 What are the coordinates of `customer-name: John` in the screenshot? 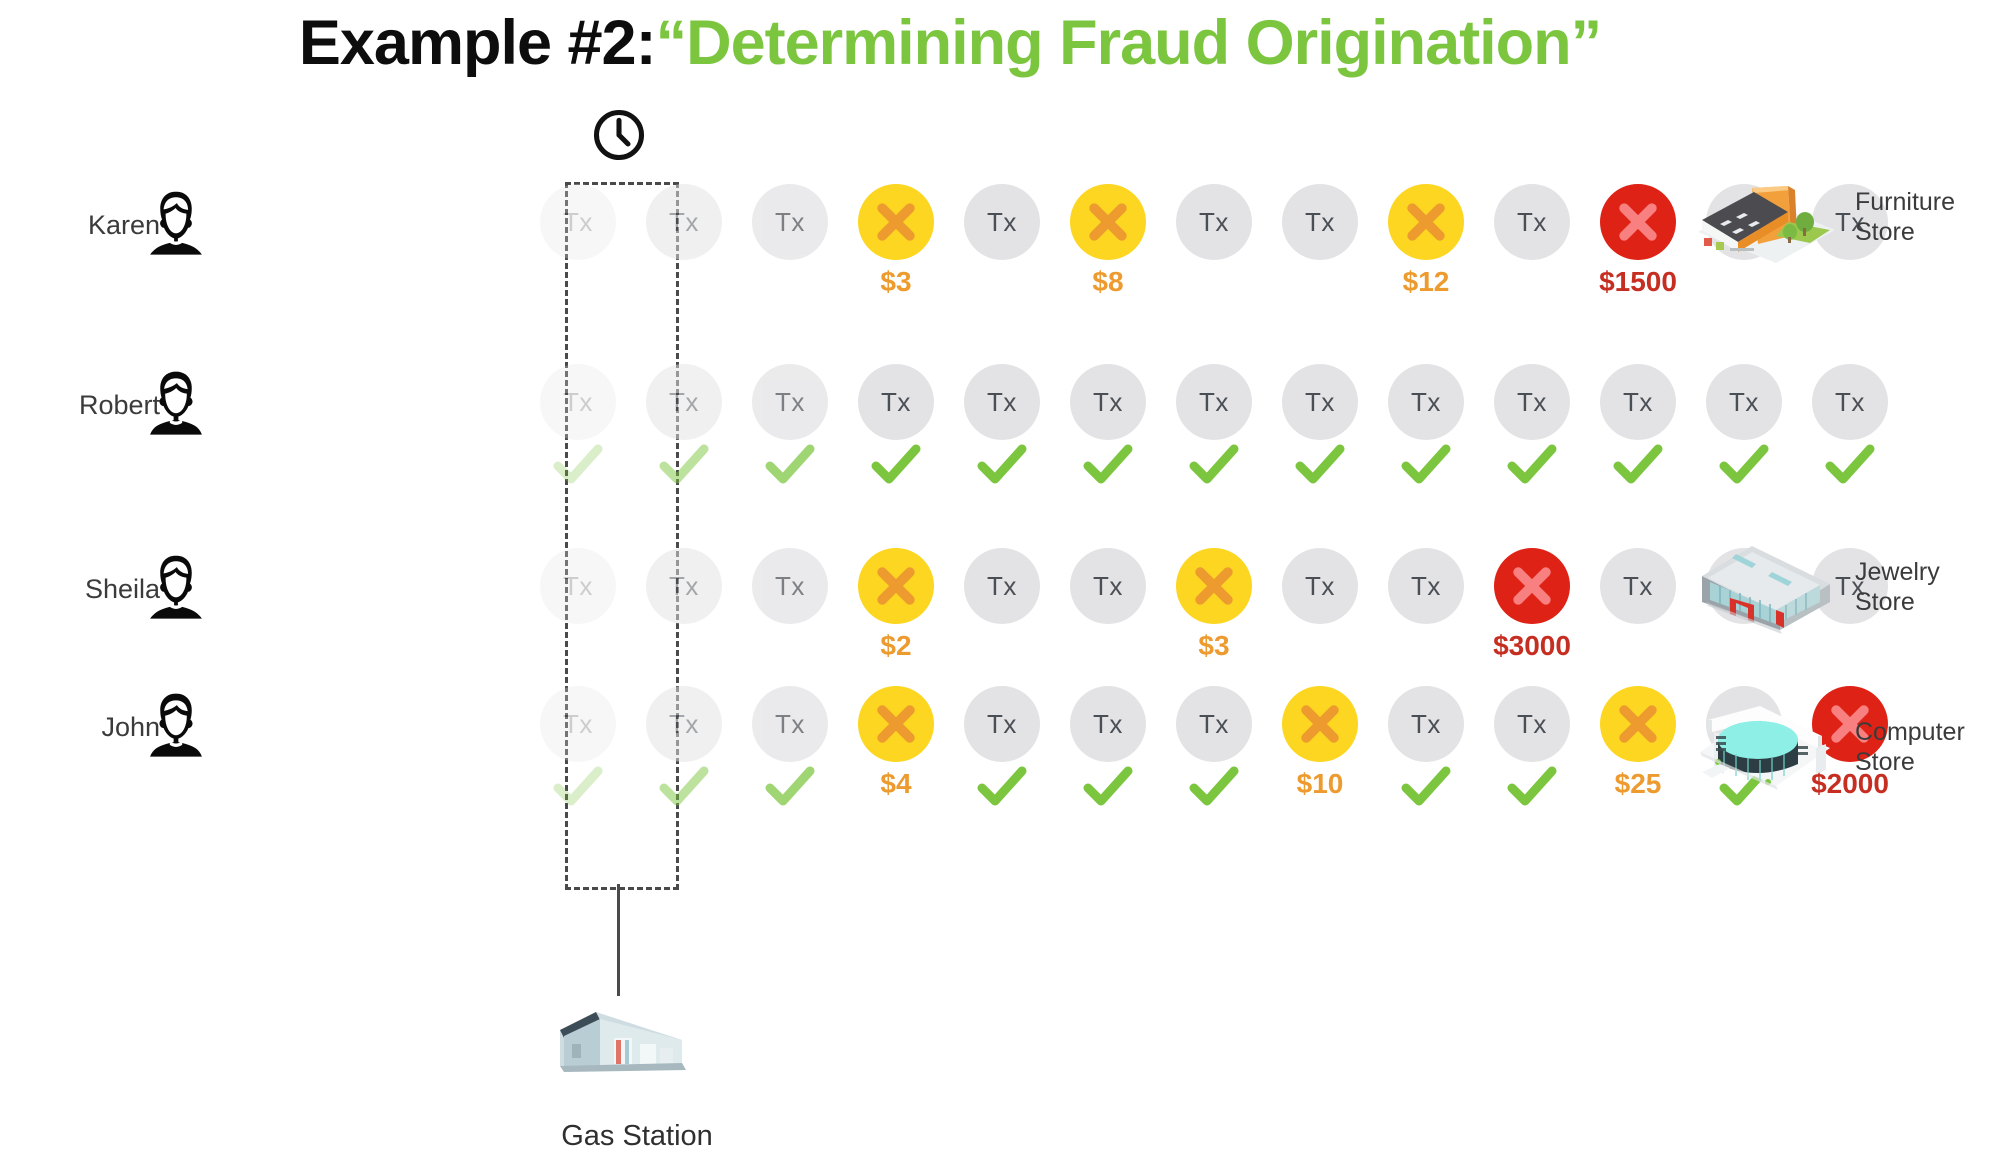 It's located at (130, 727).